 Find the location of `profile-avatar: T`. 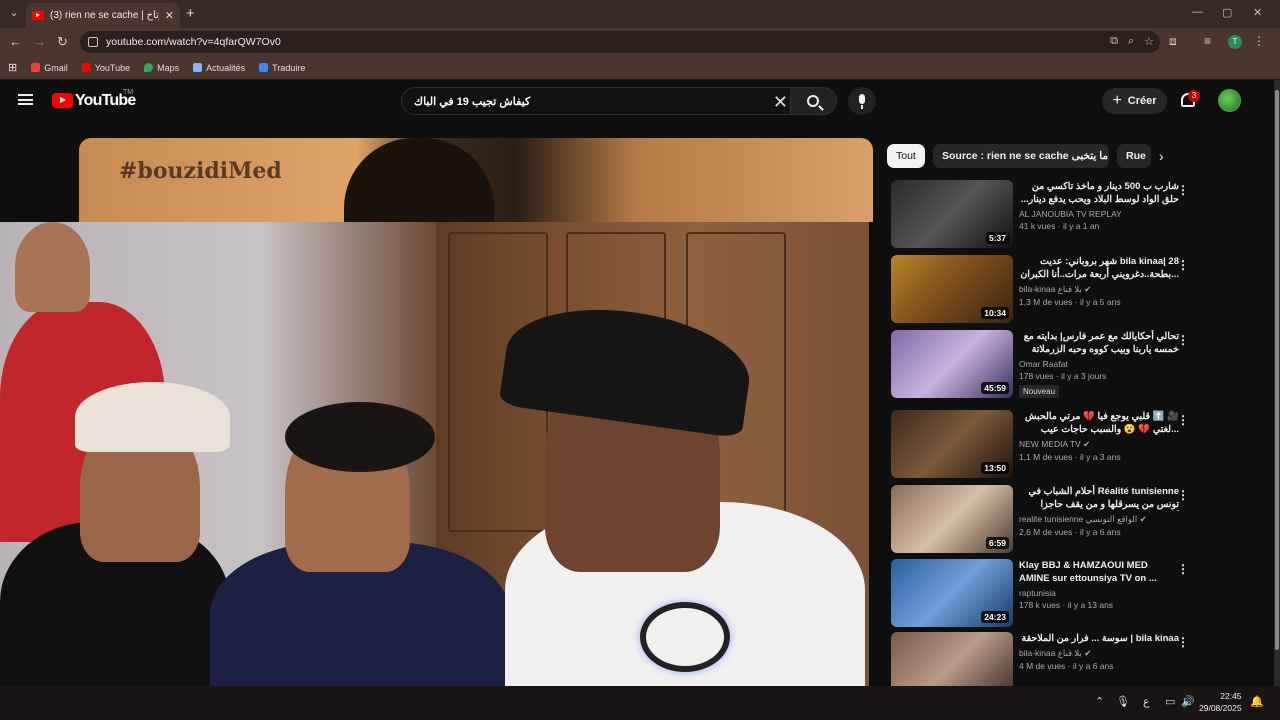

profile-avatar: T is located at coordinates (1235, 42).